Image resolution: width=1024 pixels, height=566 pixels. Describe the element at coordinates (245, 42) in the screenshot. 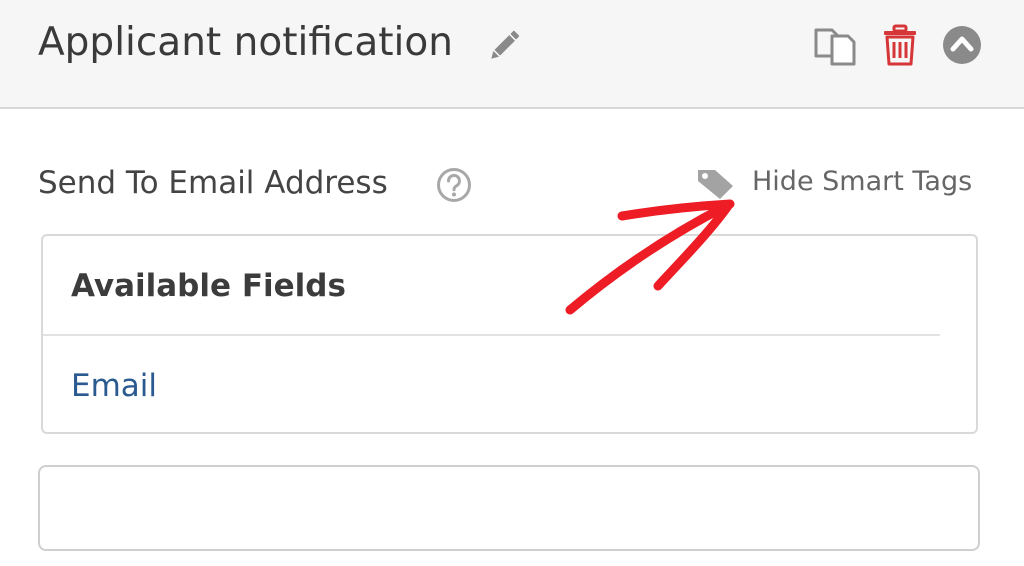

I see `notification-title: Applicant notification` at that location.